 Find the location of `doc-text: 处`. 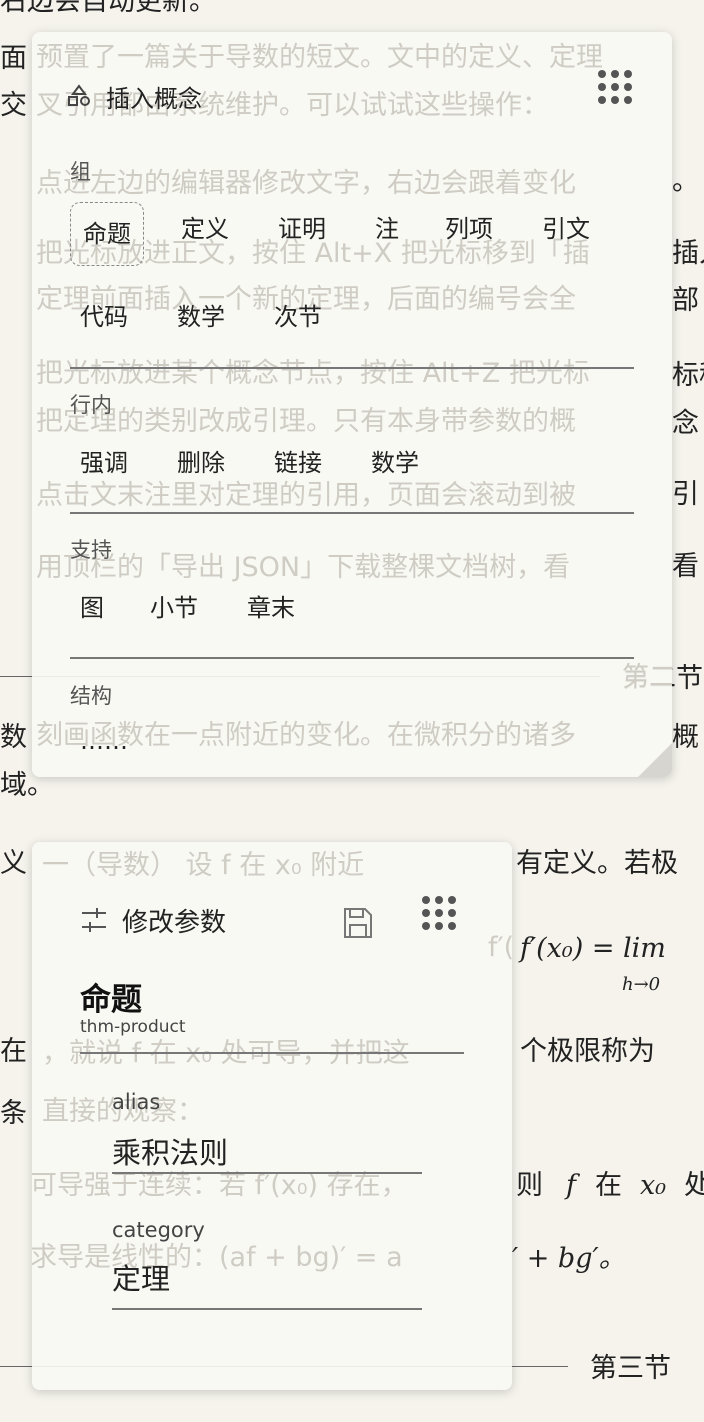

doc-text: 处 is located at coordinates (694, 1185).